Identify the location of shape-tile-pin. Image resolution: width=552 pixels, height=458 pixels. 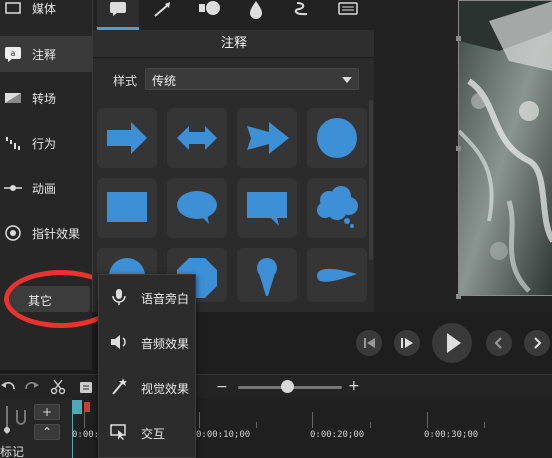
(267, 275).